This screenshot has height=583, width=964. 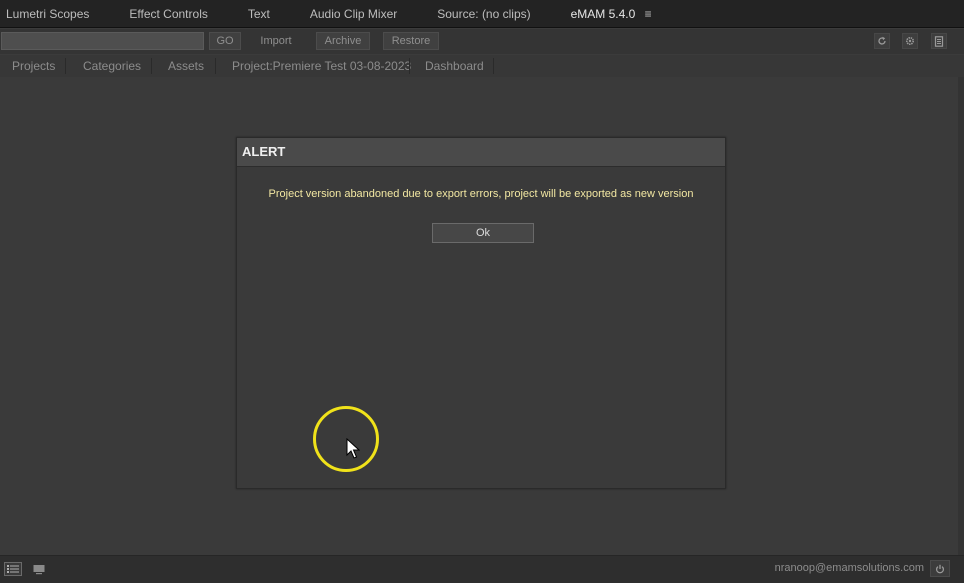 I want to click on alert-title: ALERT, so click(x=481, y=152).